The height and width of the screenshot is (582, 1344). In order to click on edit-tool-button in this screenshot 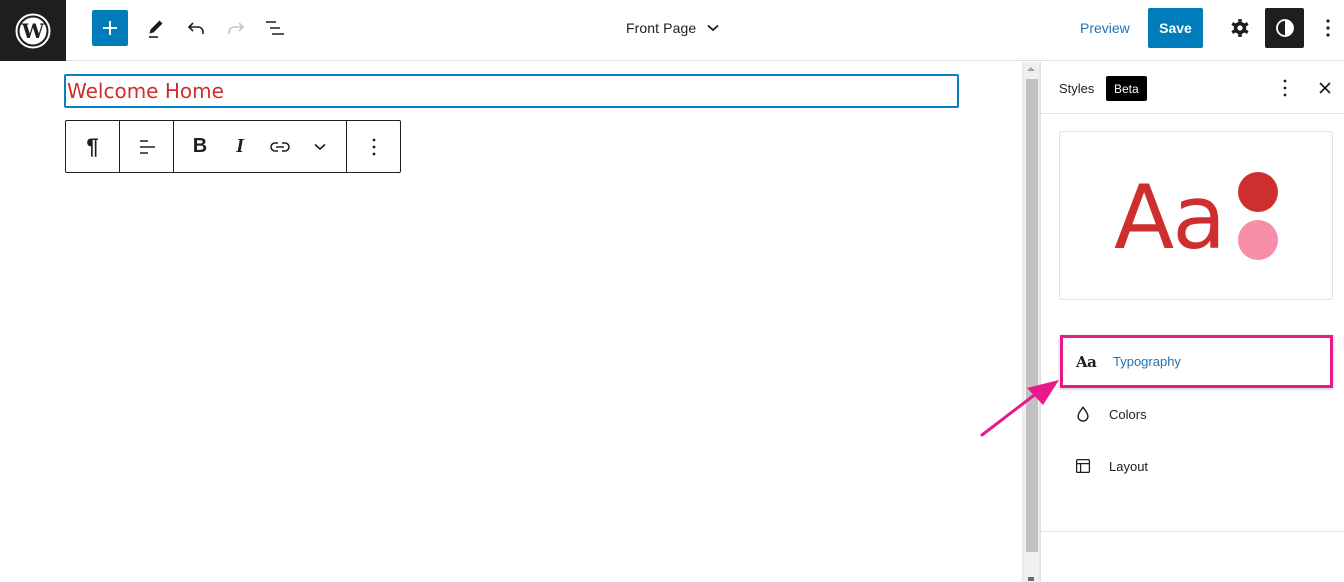, I will do `click(156, 28)`.